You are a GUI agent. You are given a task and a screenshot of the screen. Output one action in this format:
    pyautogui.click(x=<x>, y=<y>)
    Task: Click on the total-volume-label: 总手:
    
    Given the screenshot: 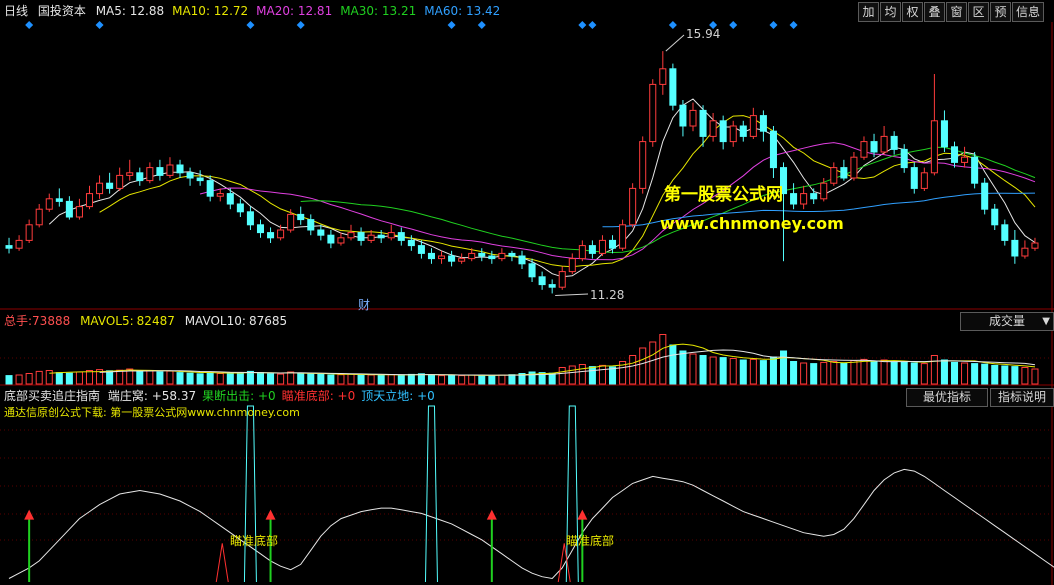 What is the action you would take?
    pyautogui.click(x=18, y=321)
    